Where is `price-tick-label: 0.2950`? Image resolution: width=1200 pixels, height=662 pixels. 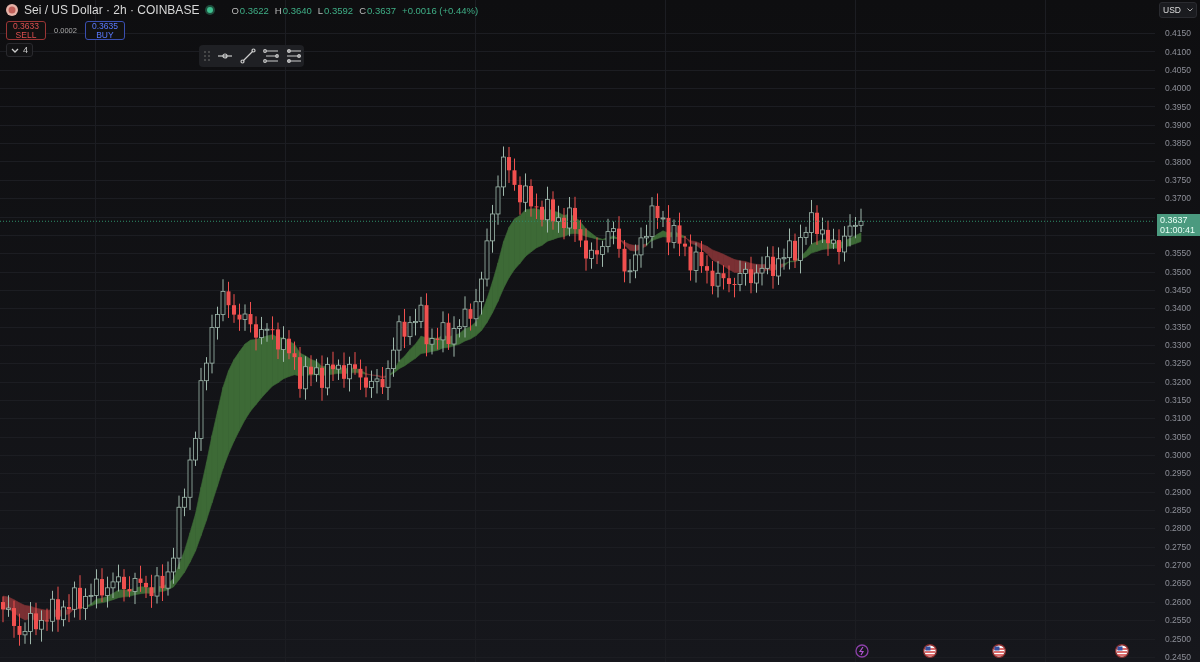
price-tick-label: 0.2950 is located at coordinates (1178, 473).